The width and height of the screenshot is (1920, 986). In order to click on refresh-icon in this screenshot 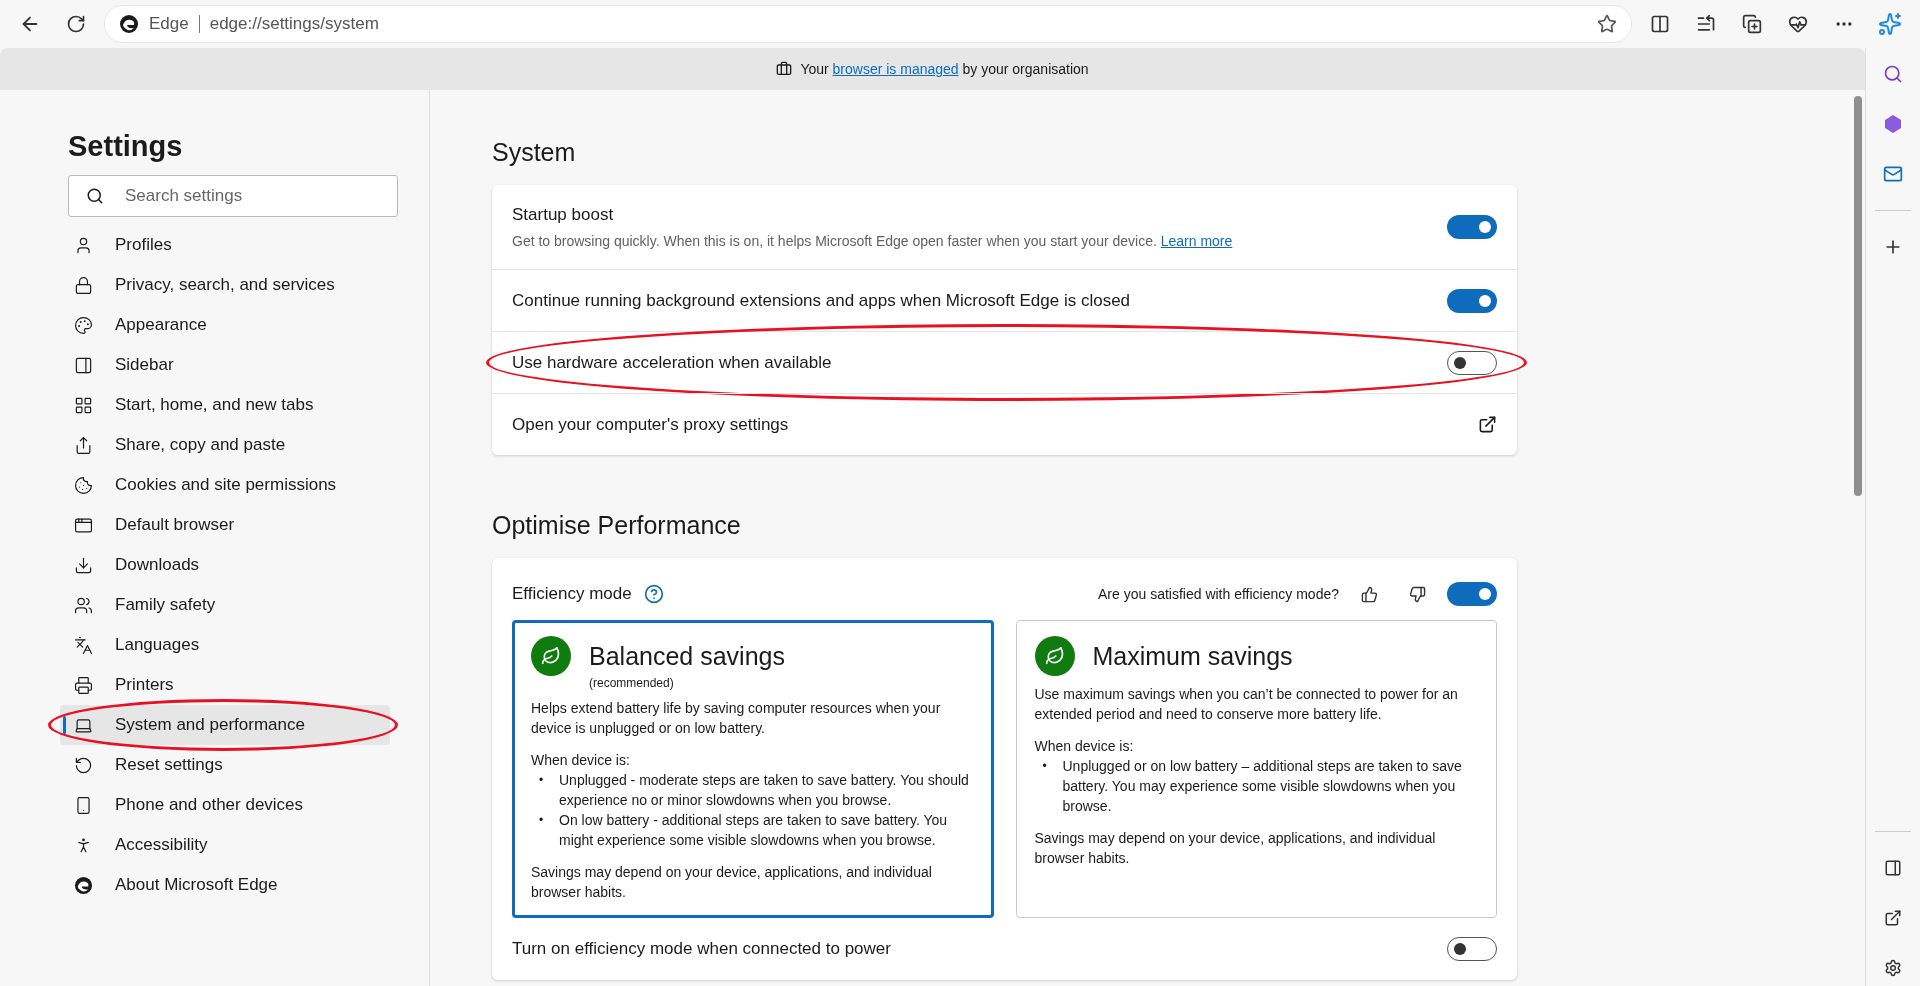, I will do `click(76, 24)`.